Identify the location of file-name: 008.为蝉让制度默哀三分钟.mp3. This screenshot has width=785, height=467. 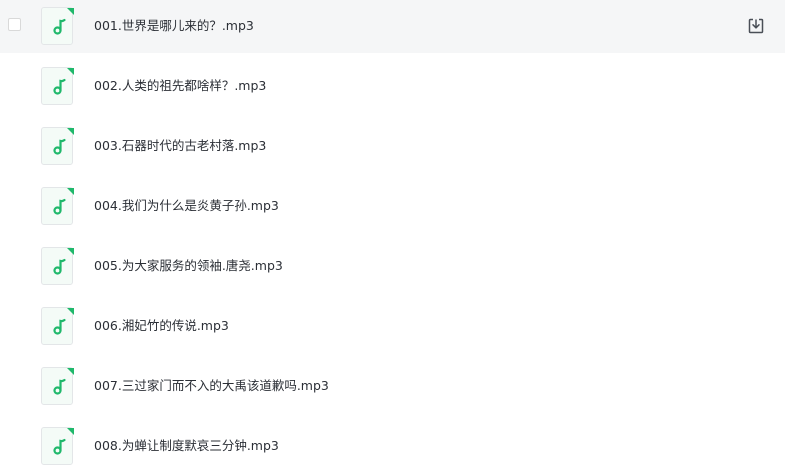
(186, 446).